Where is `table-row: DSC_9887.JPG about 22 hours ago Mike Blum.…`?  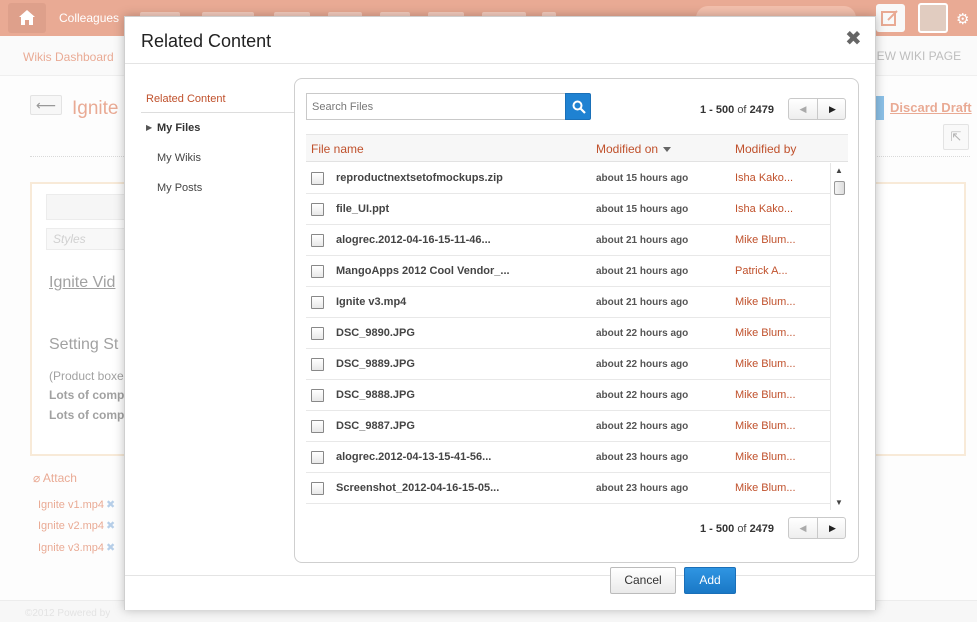 table-row: DSC_9887.JPG about 22 hours ago Mike Blum.… is located at coordinates (568, 426).